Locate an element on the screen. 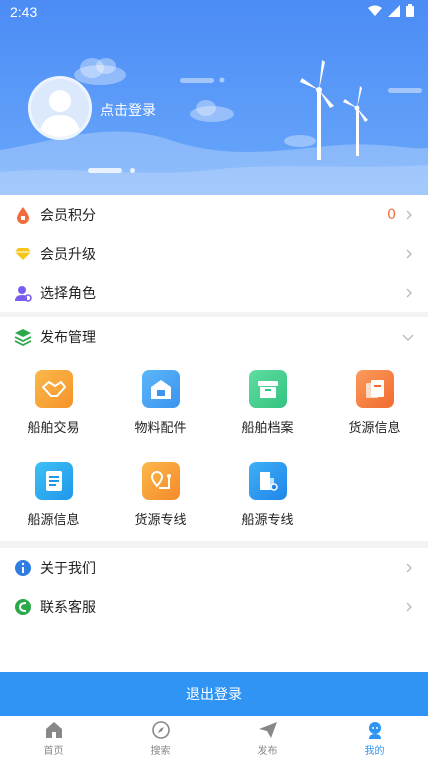 This screenshot has height=760, width=428. tab-home: 首页 is located at coordinates (53, 738).